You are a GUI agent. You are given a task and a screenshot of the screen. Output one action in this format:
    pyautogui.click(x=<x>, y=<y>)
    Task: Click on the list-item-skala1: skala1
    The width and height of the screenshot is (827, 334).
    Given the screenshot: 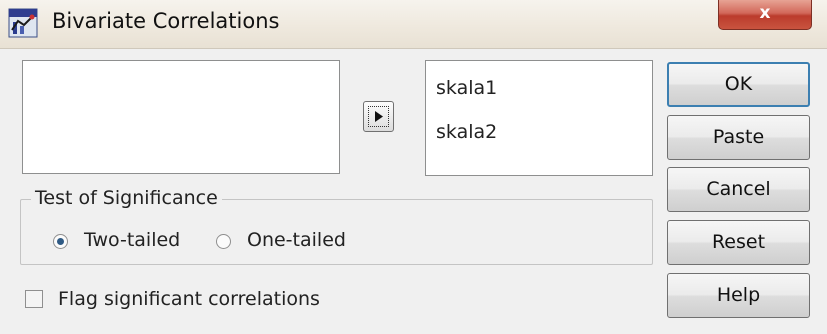 What is the action you would take?
    pyautogui.click(x=466, y=88)
    